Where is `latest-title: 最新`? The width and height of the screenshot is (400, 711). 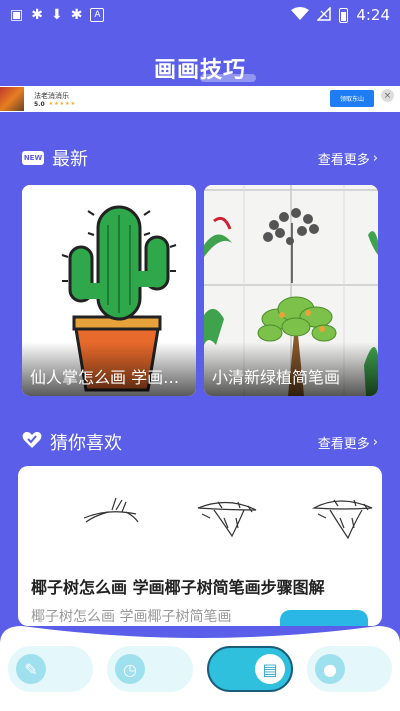 latest-title: 最新 is located at coordinates (70, 159).